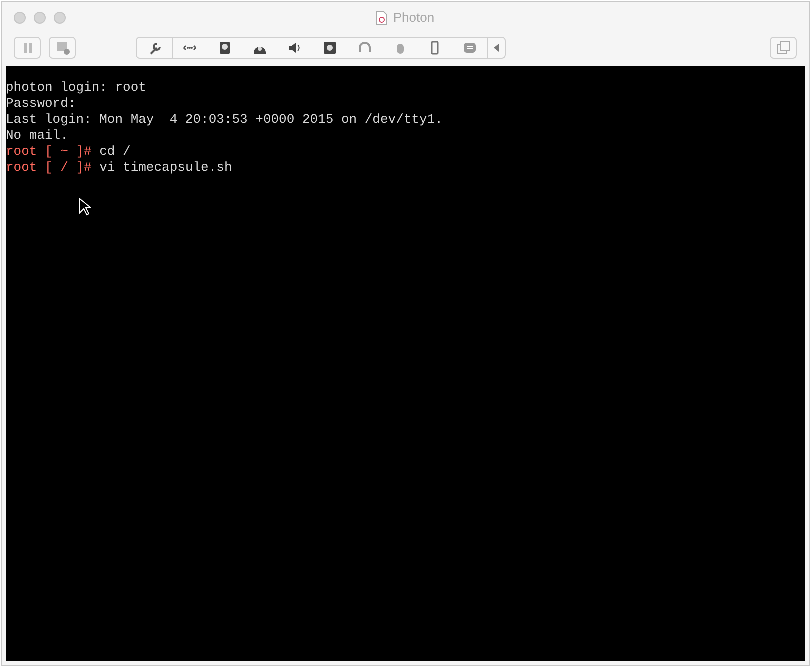 Image resolution: width=811 pixels, height=667 pixels. What do you see at coordinates (329, 48) in the screenshot?
I see `camera-icon` at bounding box center [329, 48].